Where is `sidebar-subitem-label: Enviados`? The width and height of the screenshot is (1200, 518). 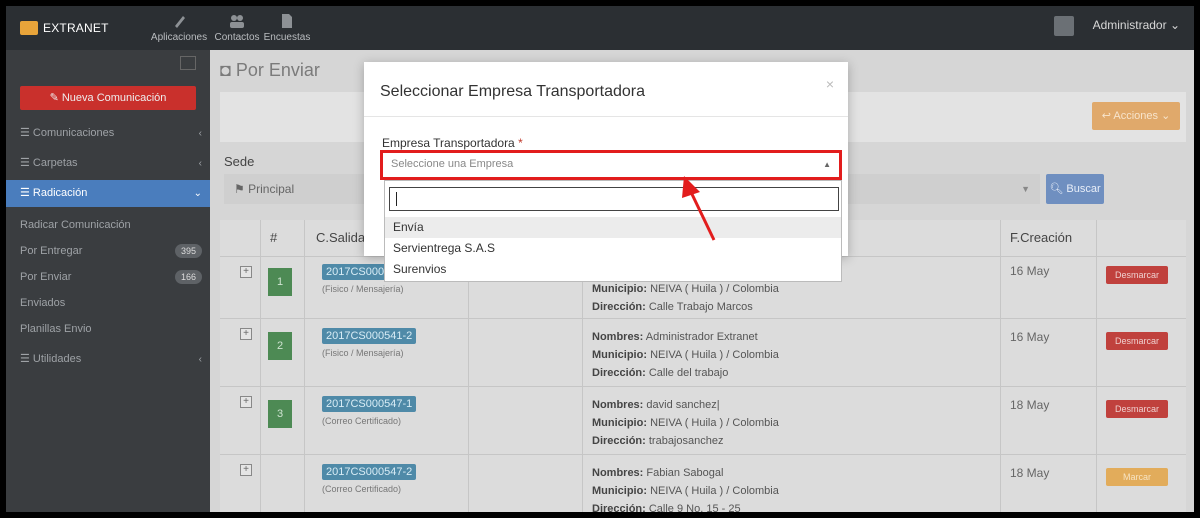 sidebar-subitem-label: Enviados is located at coordinates (43, 303).